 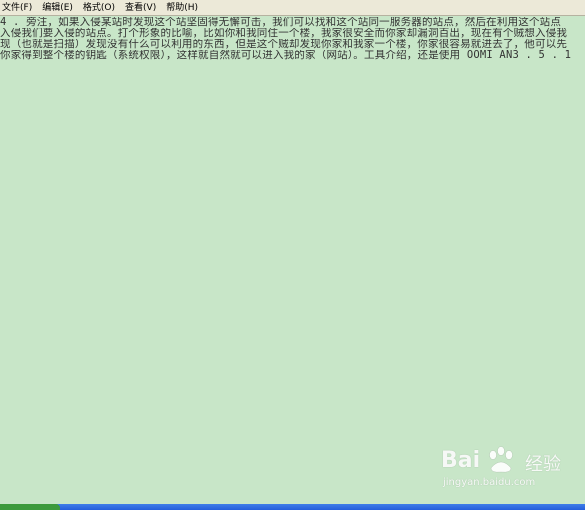 I want to click on menu-file: 文件(F), so click(x=20, y=8).